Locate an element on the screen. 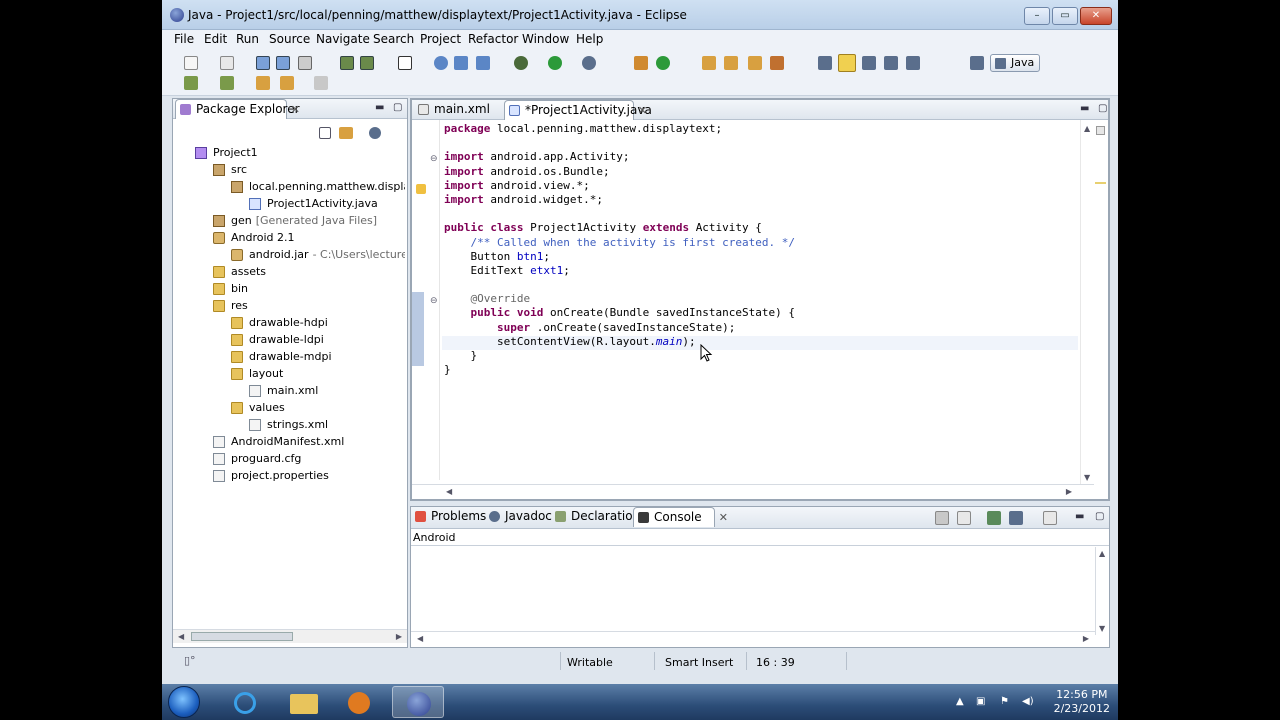 The height and width of the screenshot is (720, 1280). tree-item: gen [Generated Java Files] is located at coordinates (295, 221).